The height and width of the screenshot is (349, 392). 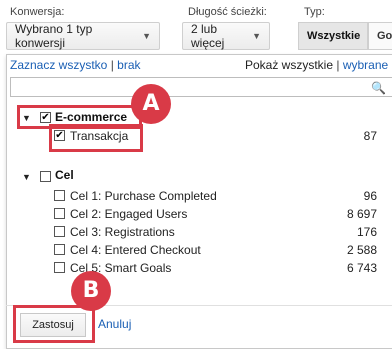 What do you see at coordinates (361, 250) in the screenshot?
I see `item-count-cel-4: 2 588` at bounding box center [361, 250].